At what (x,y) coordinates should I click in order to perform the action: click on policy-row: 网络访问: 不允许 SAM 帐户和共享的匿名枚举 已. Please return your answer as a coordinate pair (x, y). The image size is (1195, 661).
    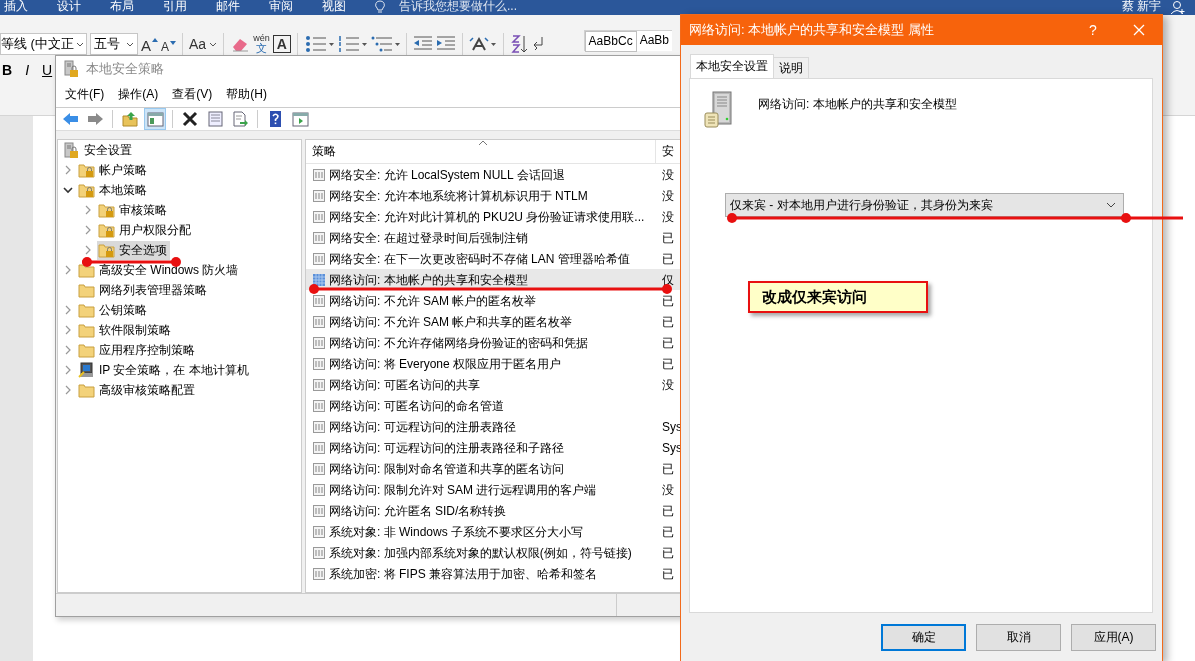
    Looking at the image, I should click on (495, 321).